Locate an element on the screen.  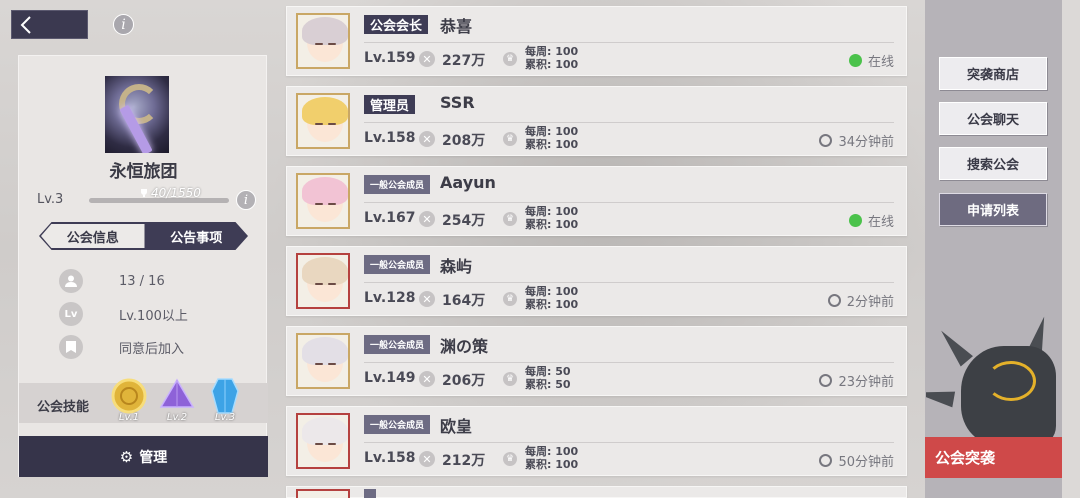
level-info-icon: i is located at coordinates (246, 200).